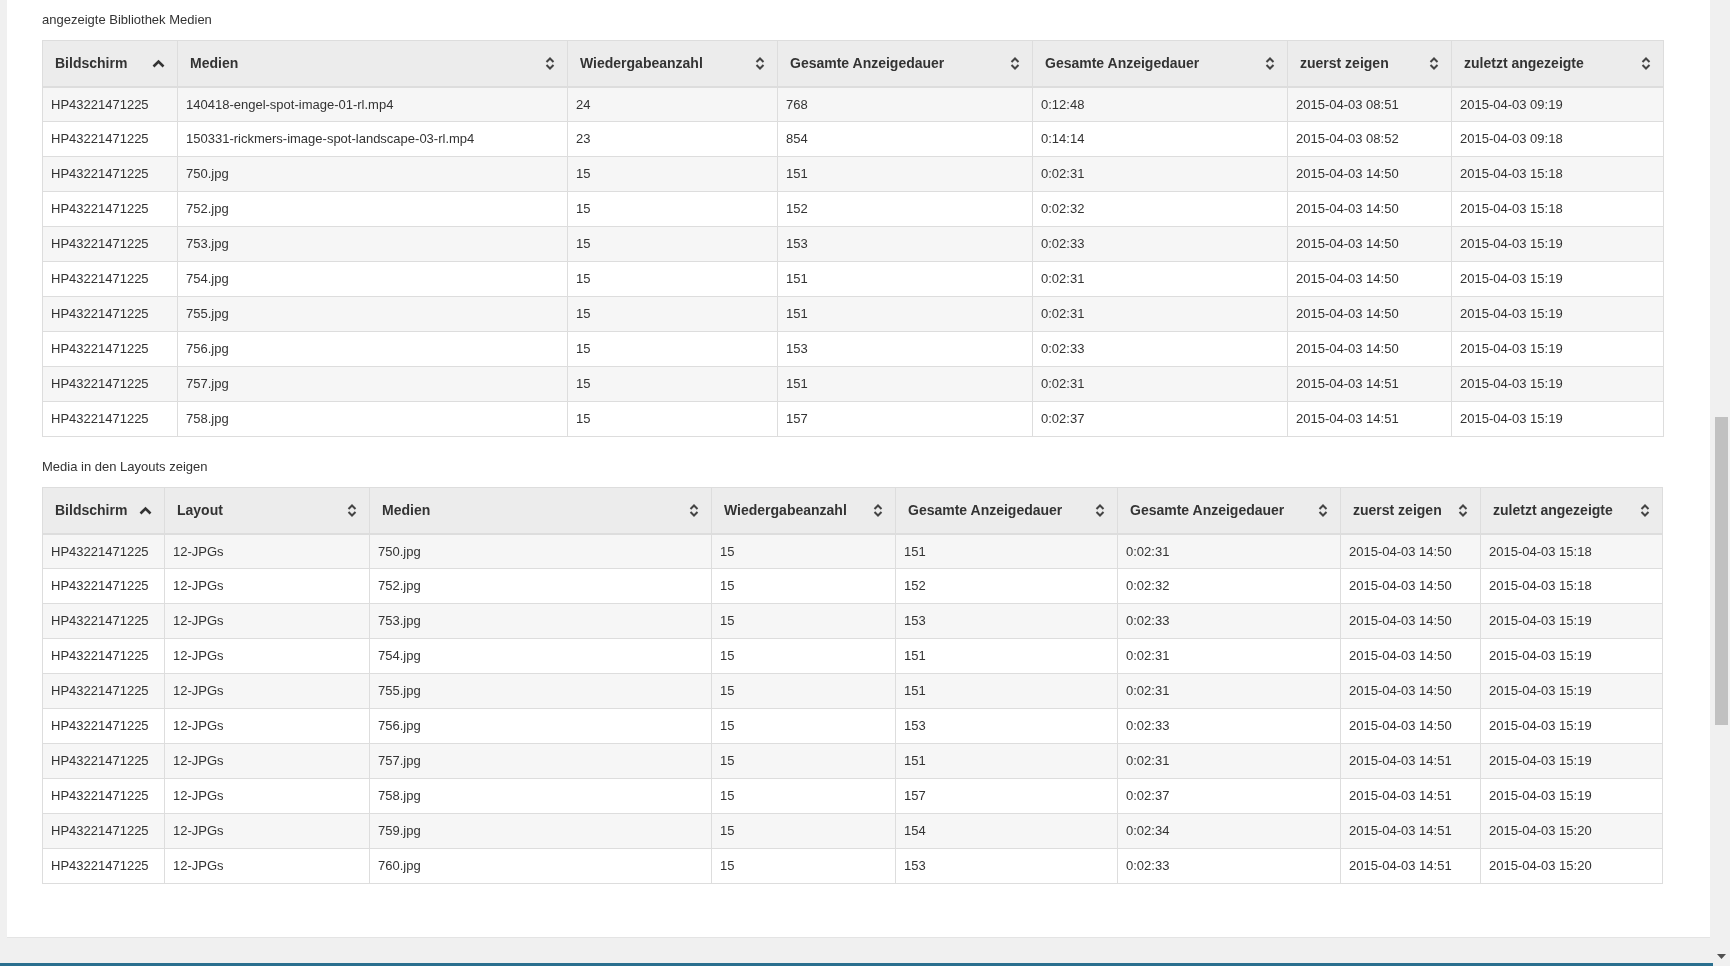 The width and height of the screenshot is (1730, 966). Describe the element at coordinates (1721, 571) in the screenshot. I see `scrollbar-thumb` at that location.